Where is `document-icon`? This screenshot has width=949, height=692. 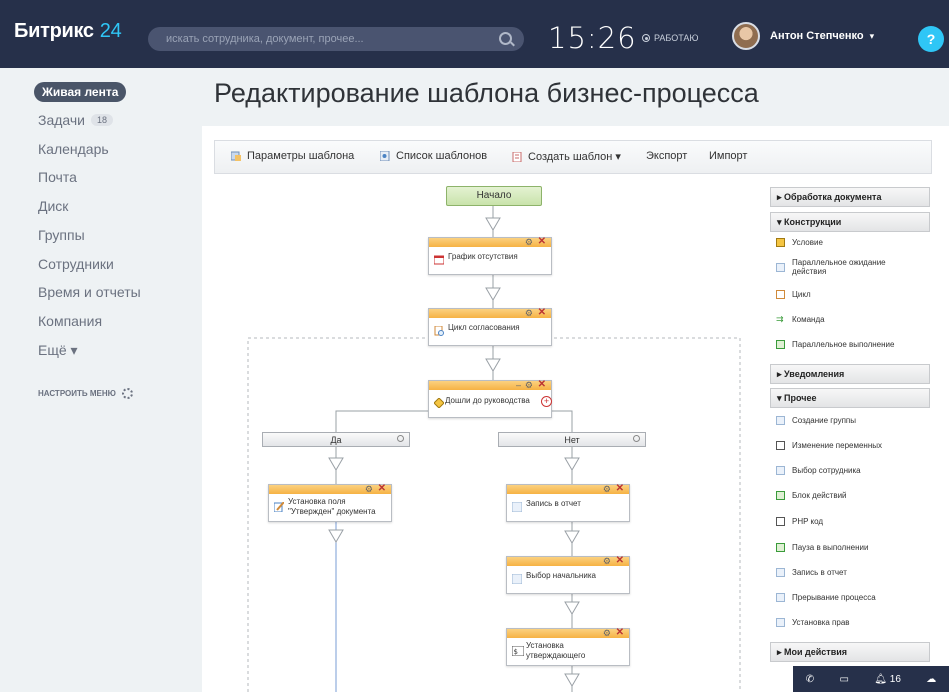 document-icon is located at coordinates (517, 156).